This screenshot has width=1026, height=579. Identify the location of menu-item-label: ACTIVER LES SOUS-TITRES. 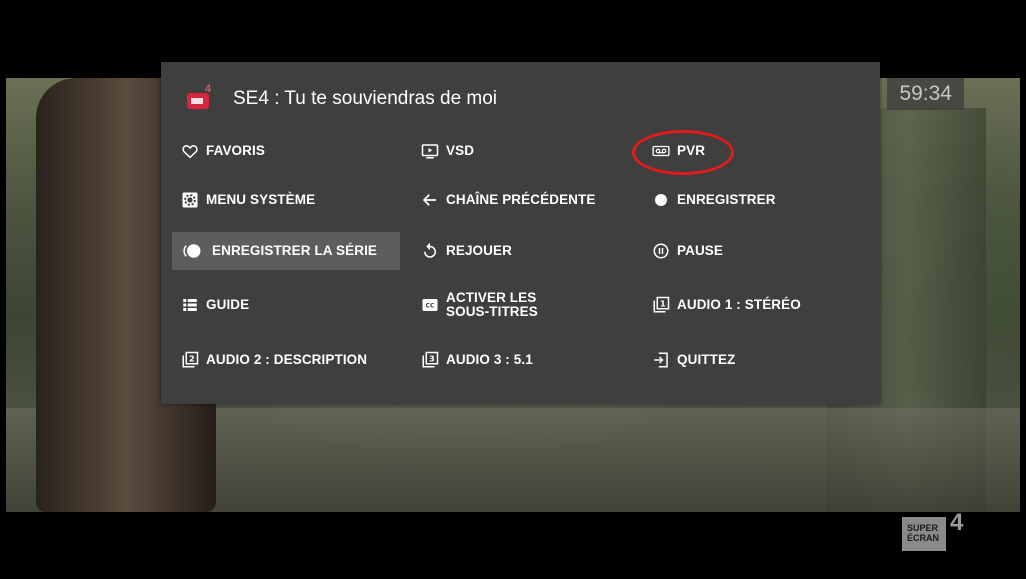
(492, 304).